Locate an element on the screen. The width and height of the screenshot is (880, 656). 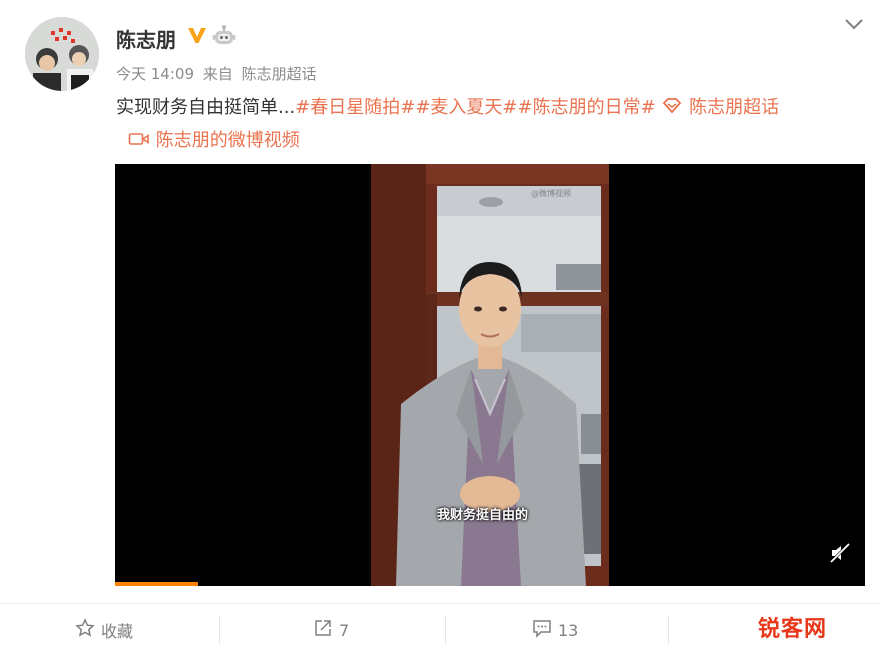
post-meta: 今天 14:09 来自 陈志朋超话 is located at coordinates (218, 73).